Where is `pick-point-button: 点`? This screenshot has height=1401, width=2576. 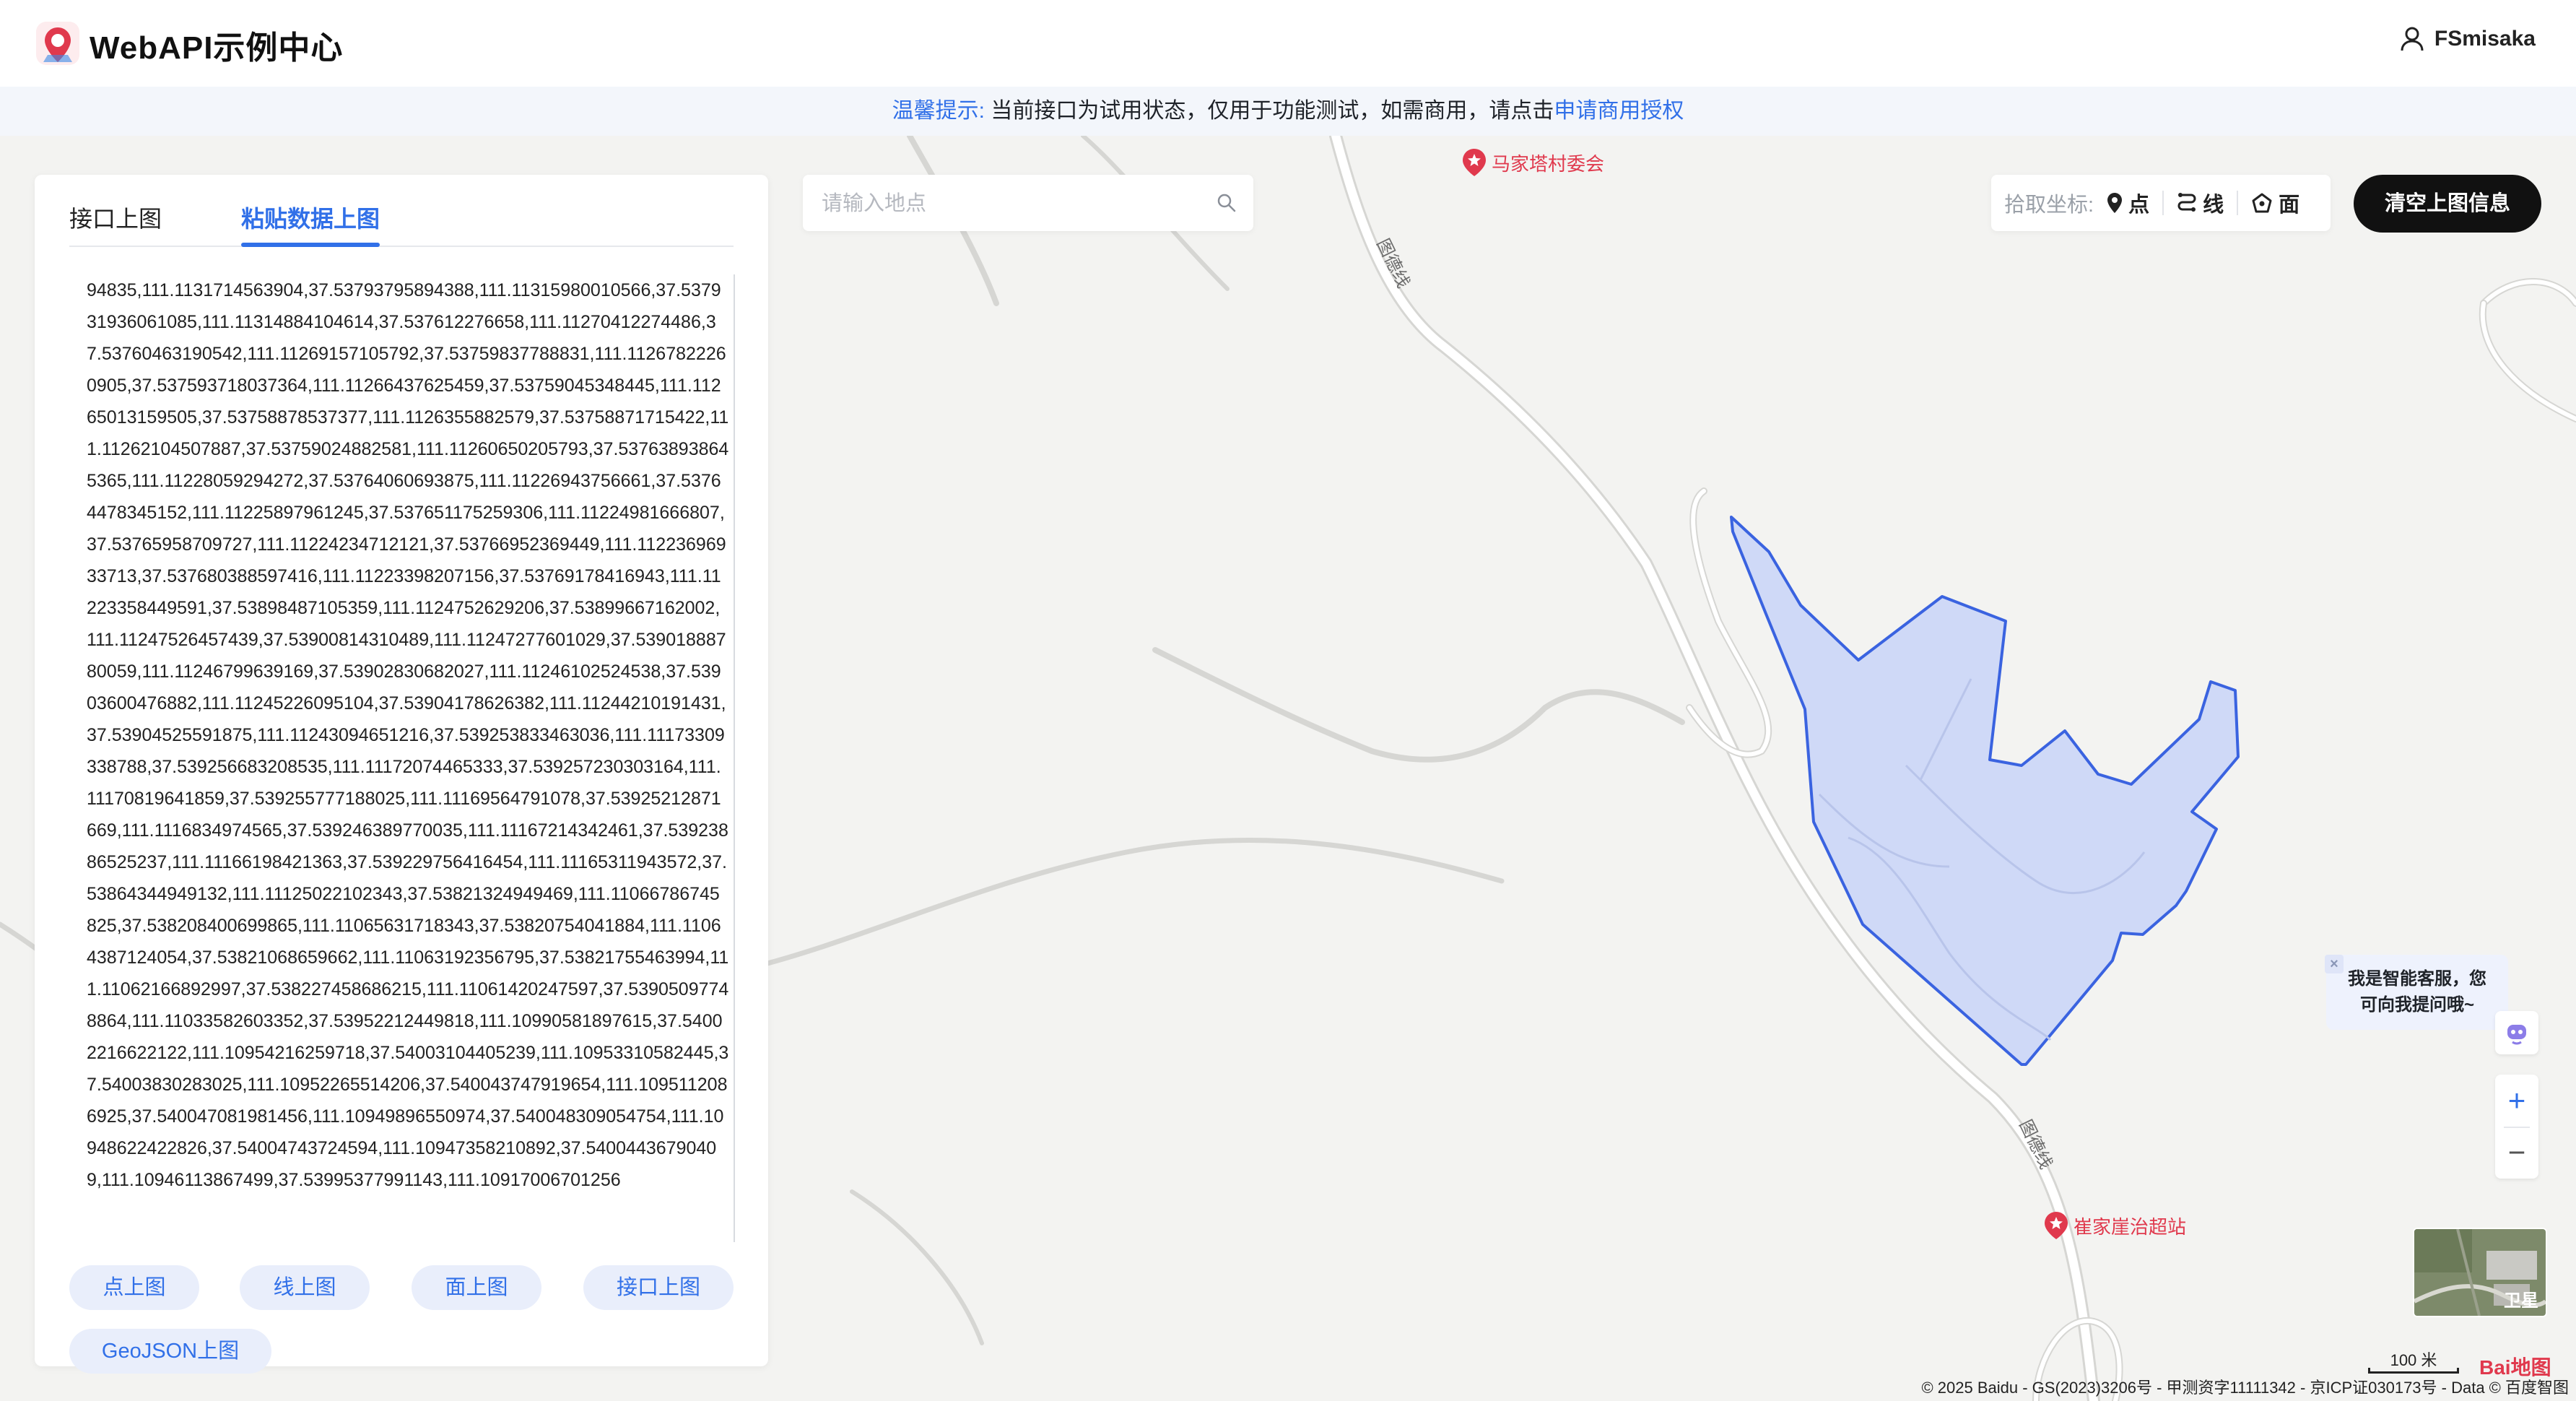
pick-point-button: 点 is located at coordinates (2128, 203).